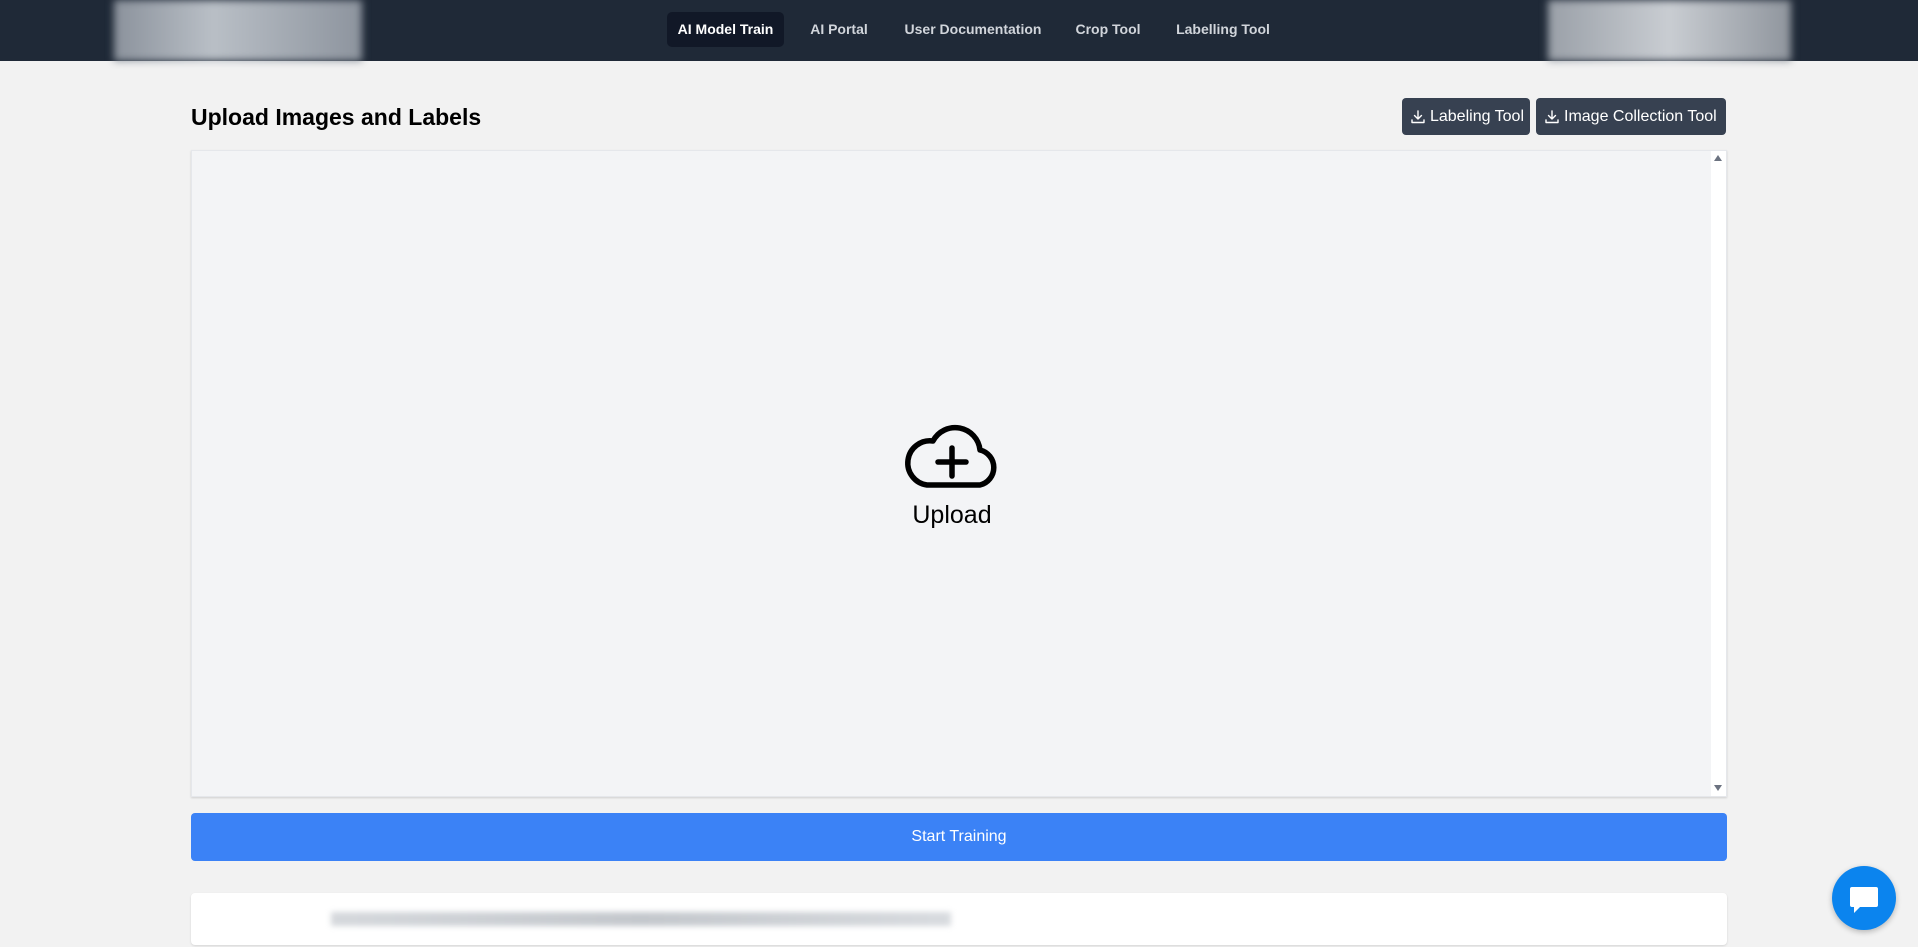 The width and height of the screenshot is (1918, 947). I want to click on status-panel, so click(959, 919).